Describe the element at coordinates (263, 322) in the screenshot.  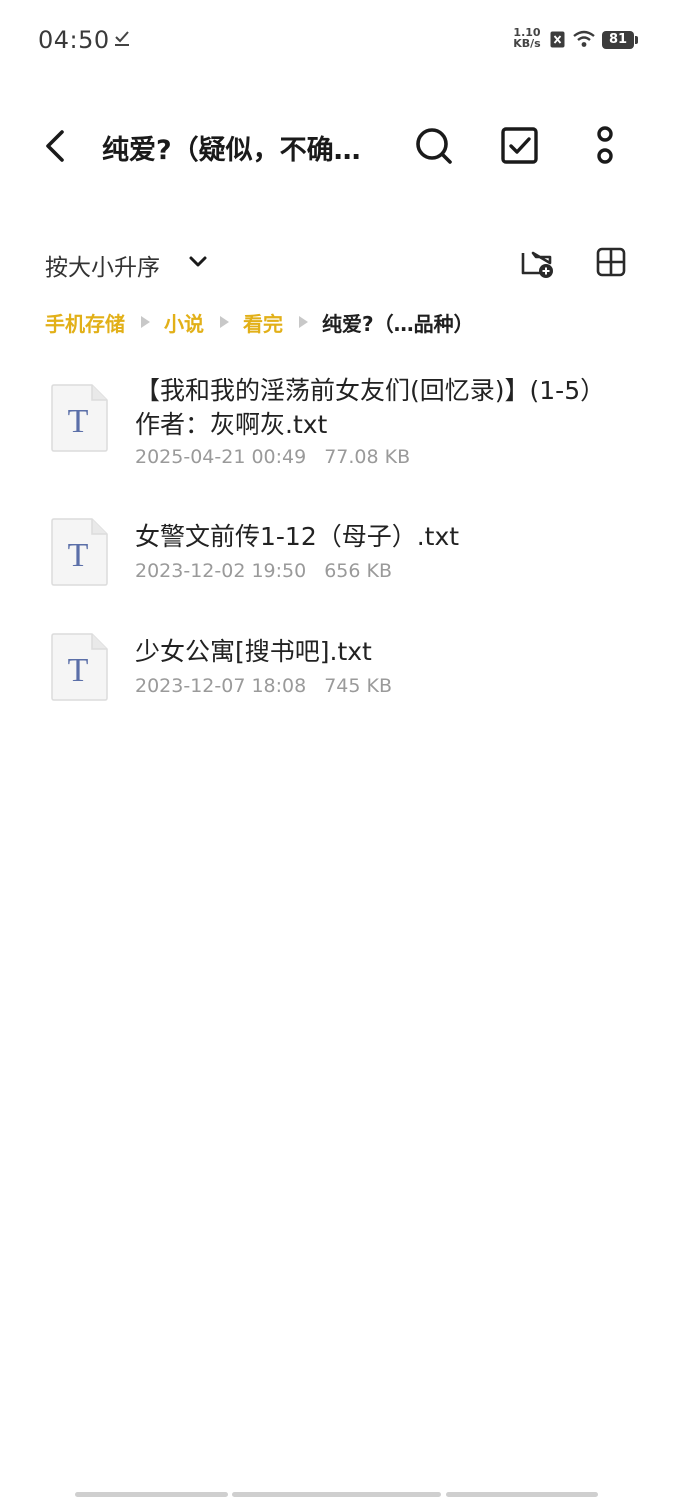
I see `breadcrumb-item-finished: 看完` at that location.